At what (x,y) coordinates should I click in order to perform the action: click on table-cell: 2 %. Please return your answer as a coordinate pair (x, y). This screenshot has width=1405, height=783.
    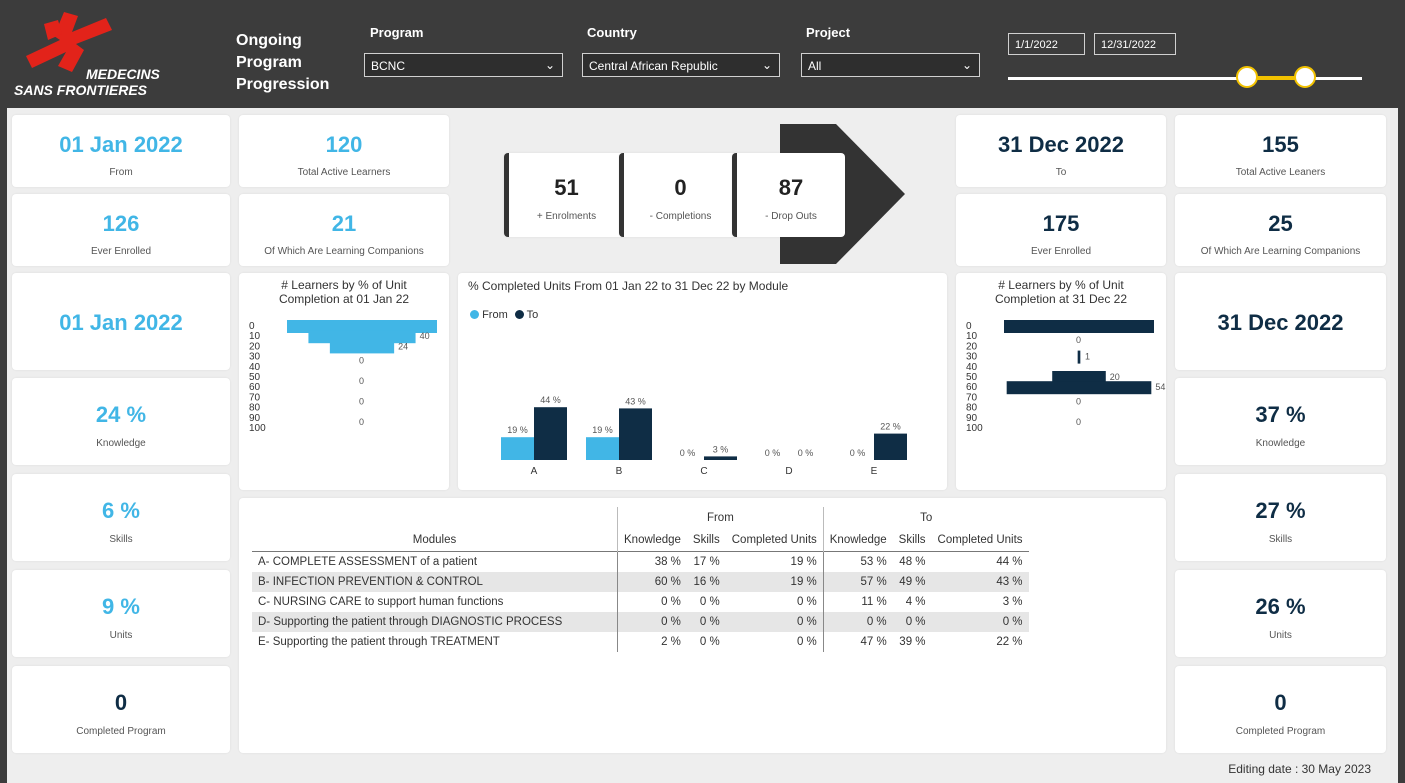
    Looking at the image, I should click on (651, 642).